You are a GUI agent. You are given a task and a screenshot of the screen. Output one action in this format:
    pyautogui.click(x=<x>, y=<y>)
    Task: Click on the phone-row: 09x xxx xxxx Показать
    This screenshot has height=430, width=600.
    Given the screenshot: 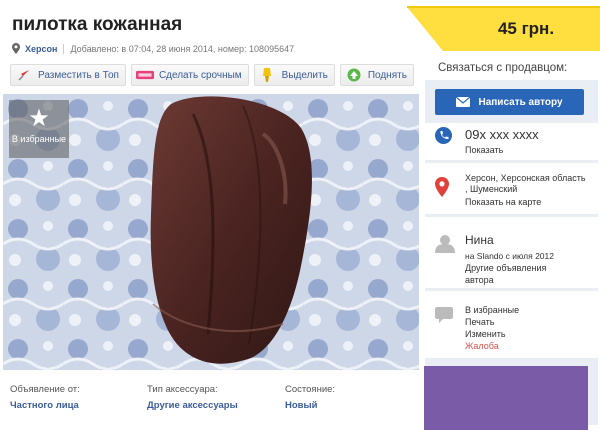 What is the action you would take?
    pyautogui.click(x=511, y=141)
    